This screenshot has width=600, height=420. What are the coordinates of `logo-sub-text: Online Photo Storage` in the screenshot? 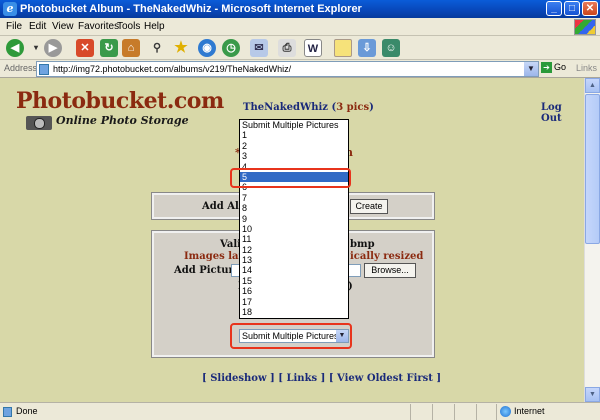 It's located at (122, 120).